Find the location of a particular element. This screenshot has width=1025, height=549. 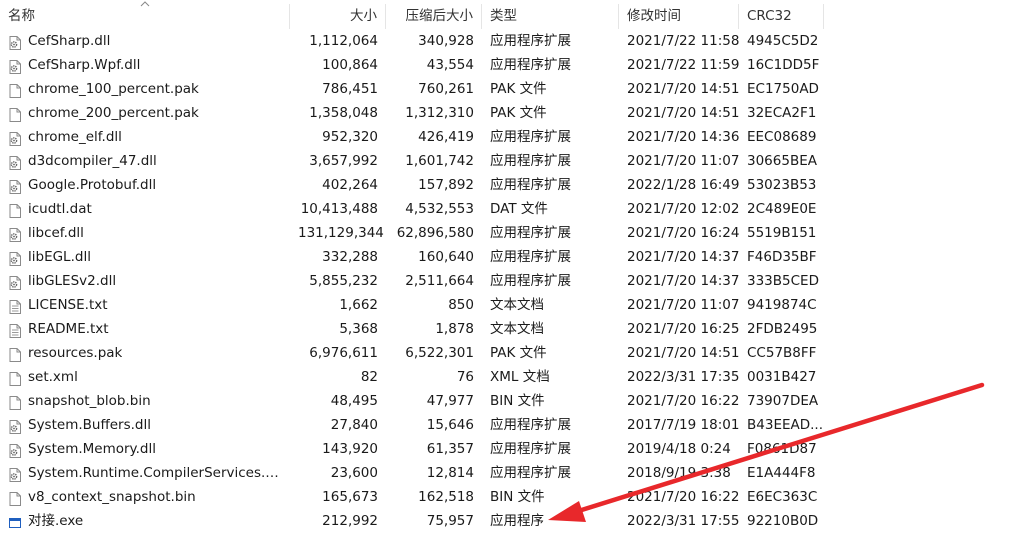

file-modified: 2021/7/22 11:58 is located at coordinates (683, 41).